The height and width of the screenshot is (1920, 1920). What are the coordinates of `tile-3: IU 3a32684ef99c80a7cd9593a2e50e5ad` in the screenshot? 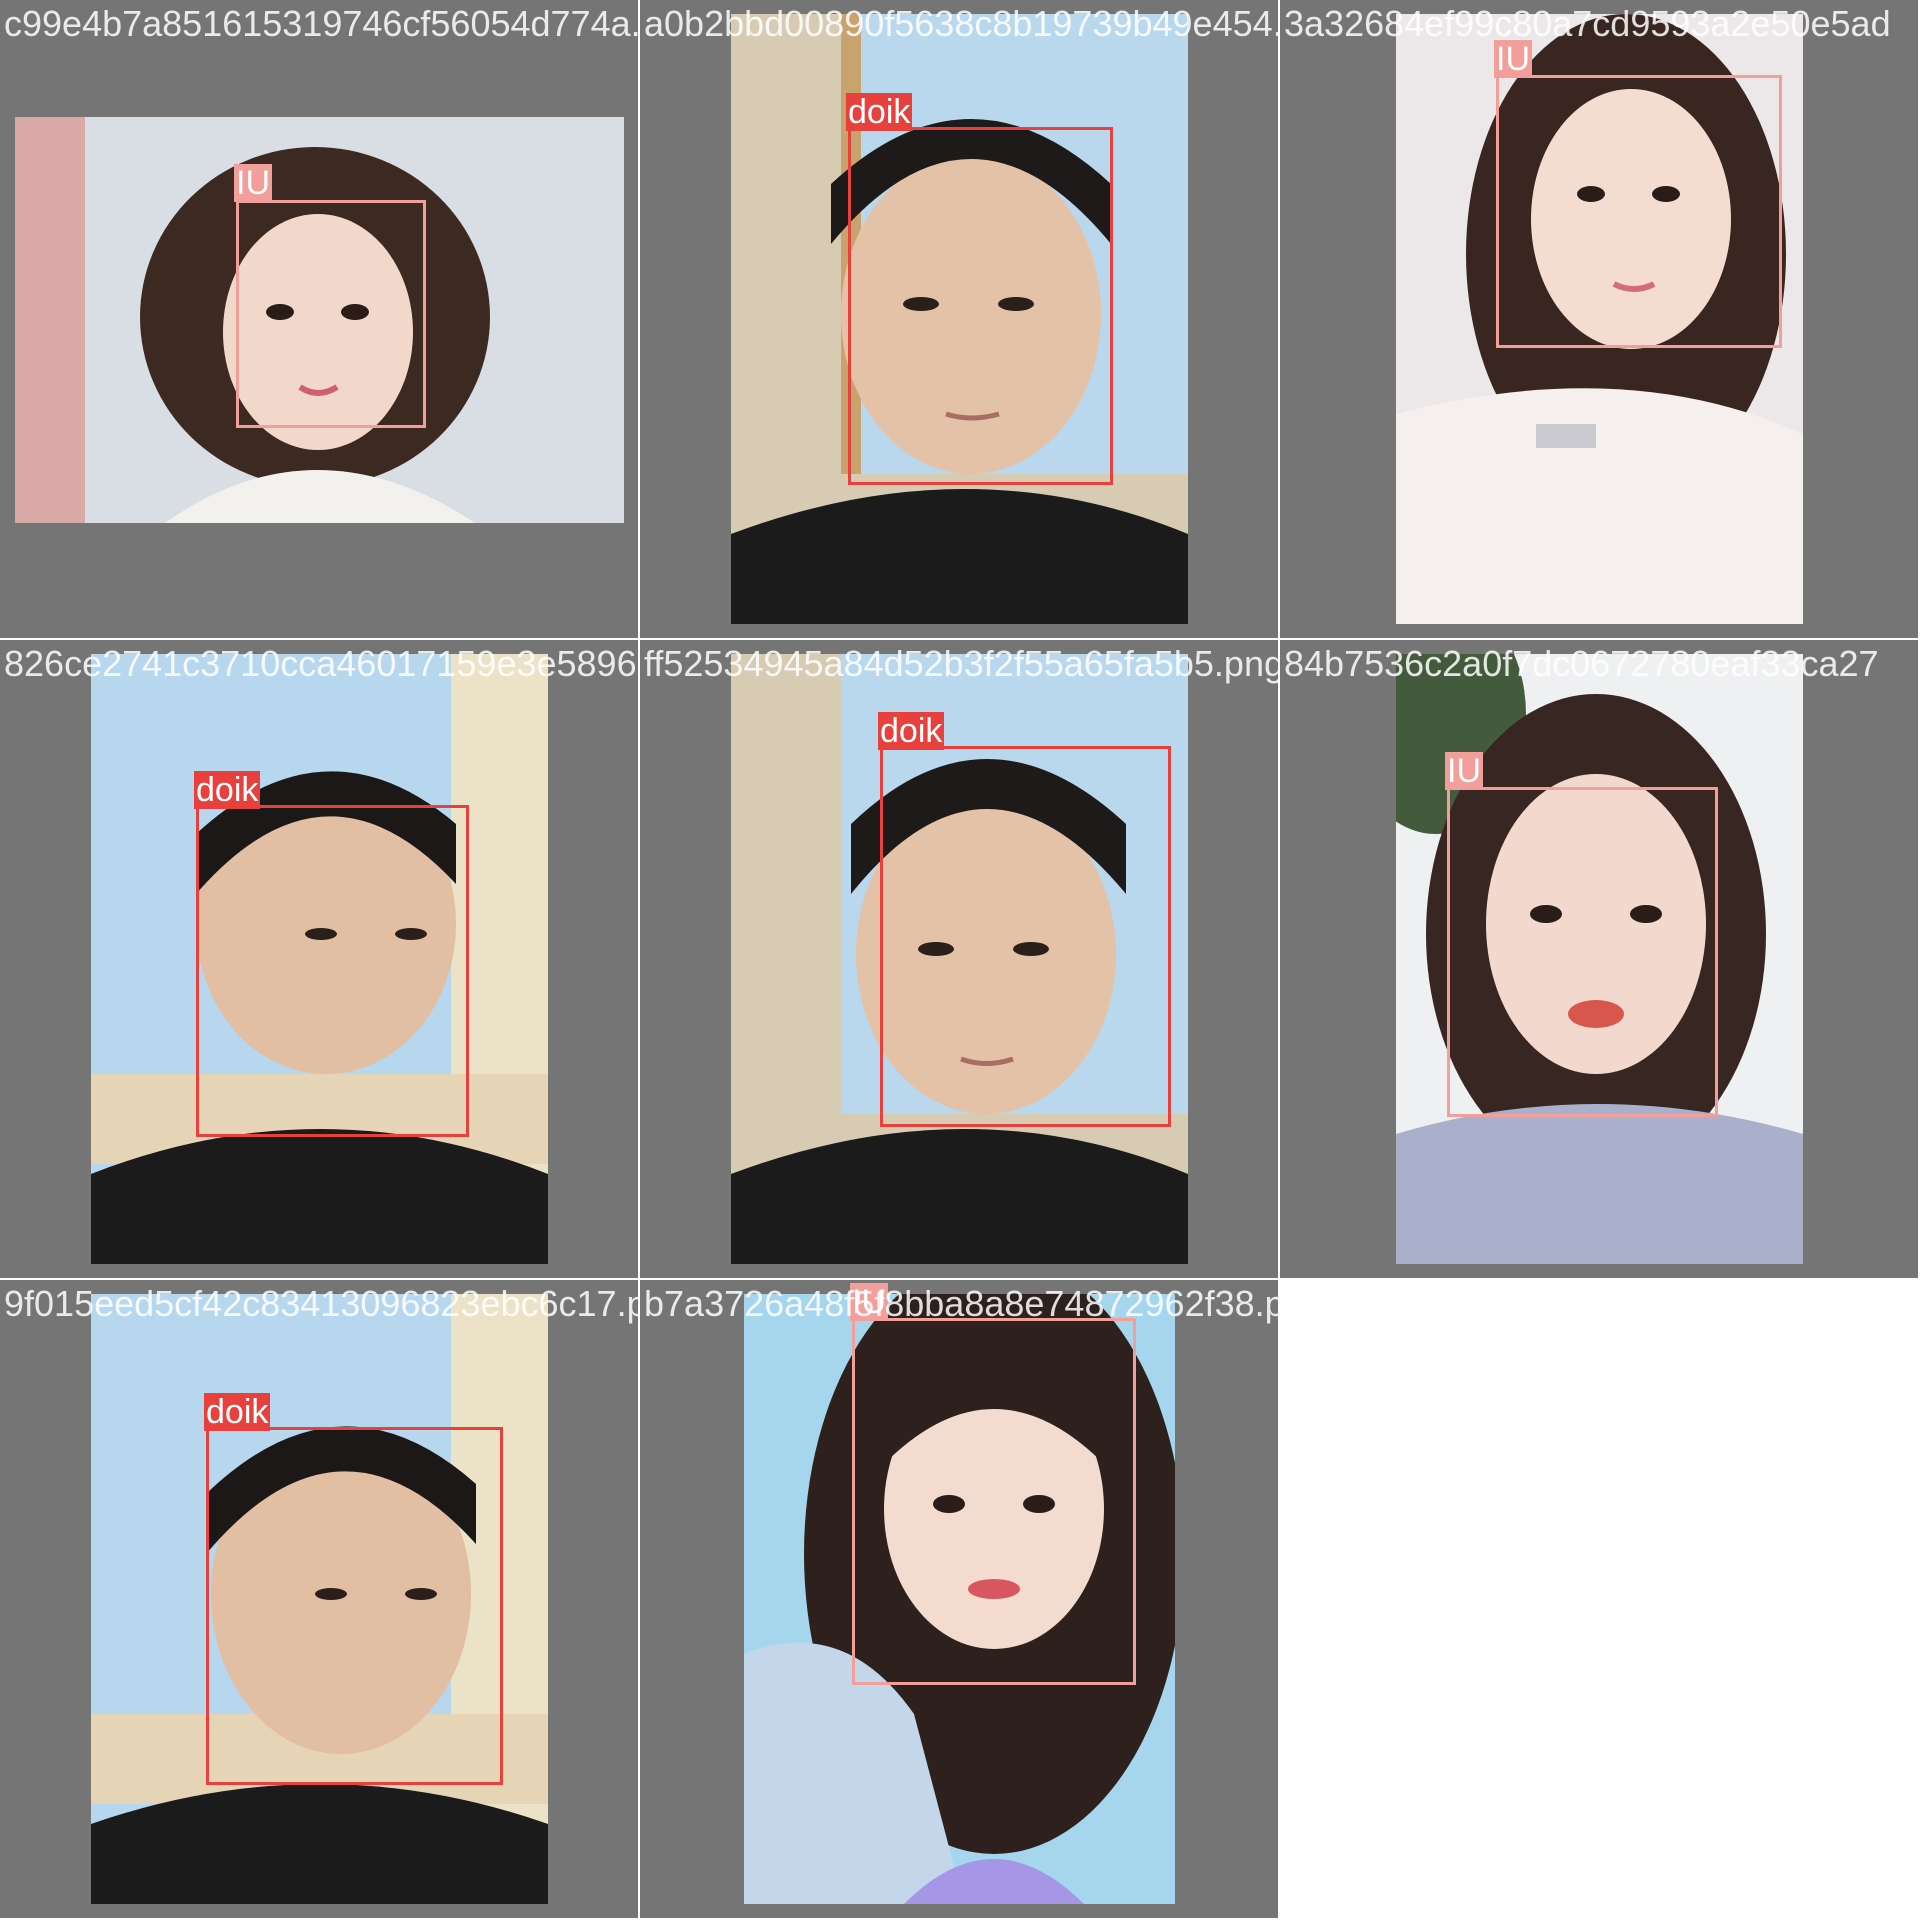 It's located at (1599, 319).